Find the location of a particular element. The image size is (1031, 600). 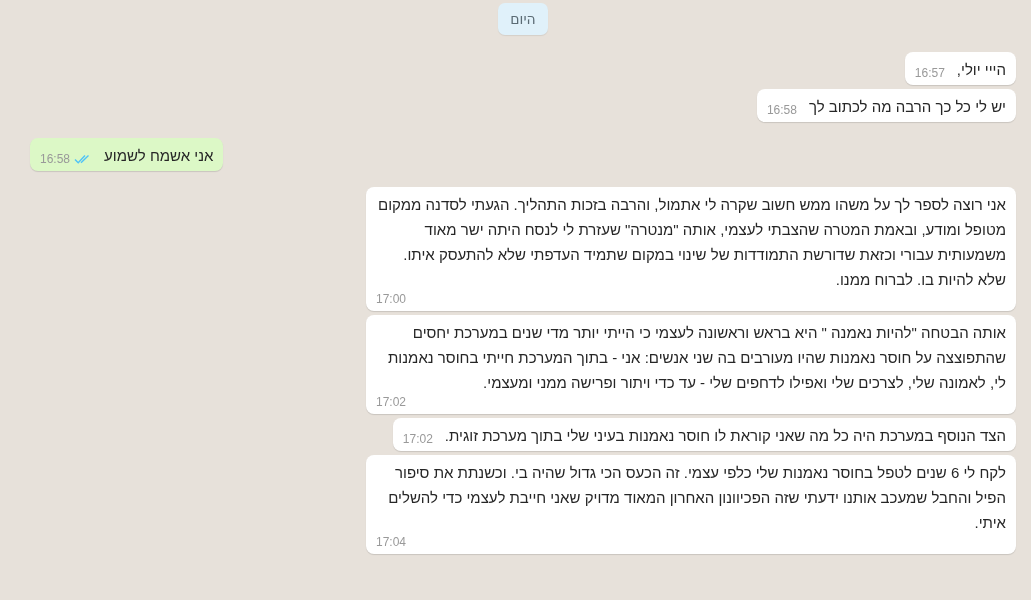

message-time: 17:00 is located at coordinates (391, 299).